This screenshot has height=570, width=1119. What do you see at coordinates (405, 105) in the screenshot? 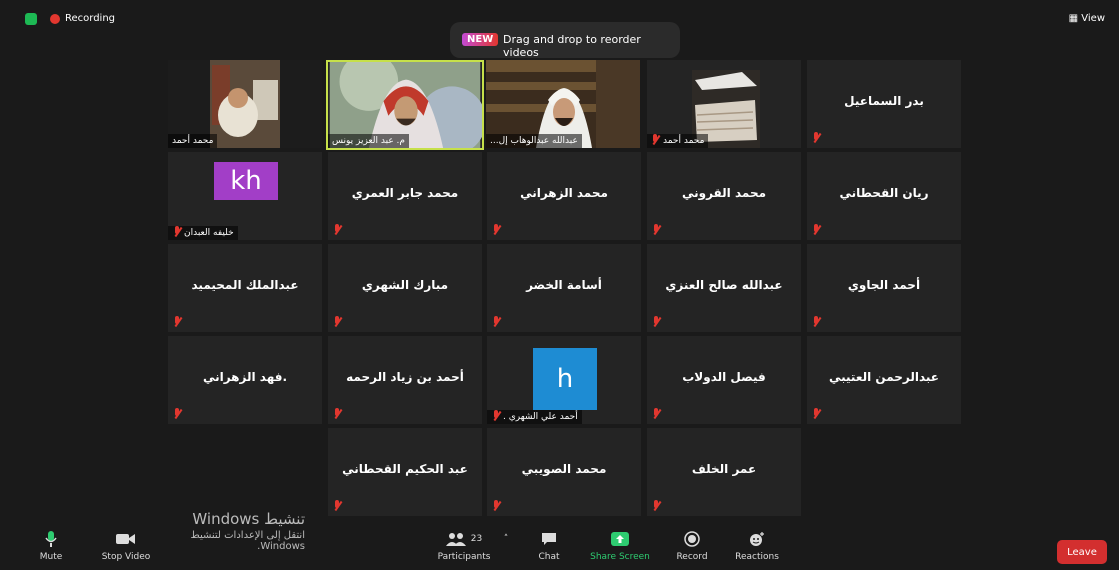
I see `video-tile-active-speaker: م. عبد العزيز يونس` at bounding box center [405, 105].